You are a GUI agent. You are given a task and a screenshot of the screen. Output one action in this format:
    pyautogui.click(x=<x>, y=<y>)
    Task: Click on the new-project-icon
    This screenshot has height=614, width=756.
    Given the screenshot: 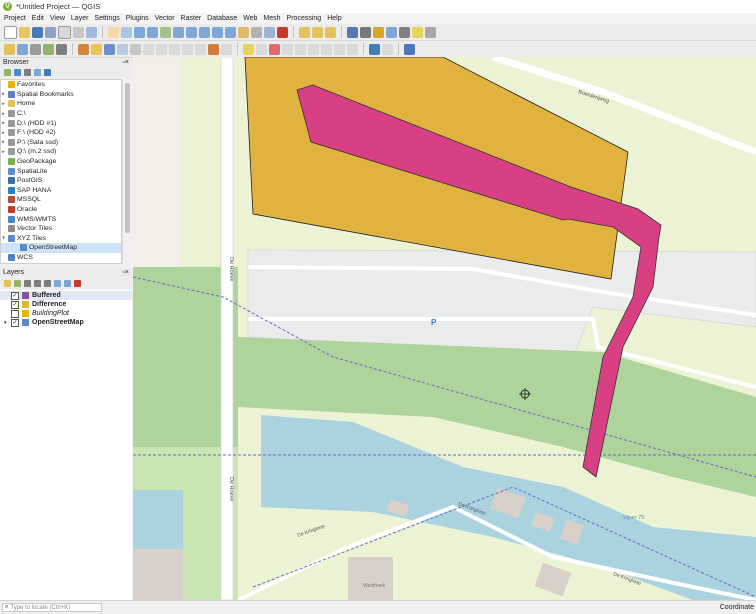 What is the action you would take?
    pyautogui.click(x=10, y=32)
    